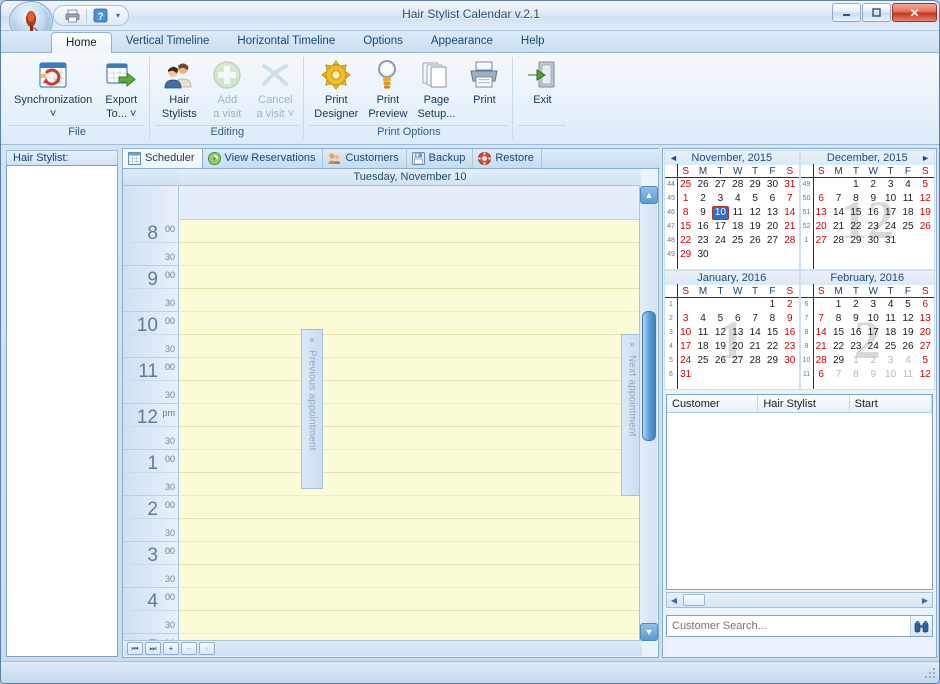 Image resolution: width=940 pixels, height=684 pixels. I want to click on maximize-button, so click(876, 12).